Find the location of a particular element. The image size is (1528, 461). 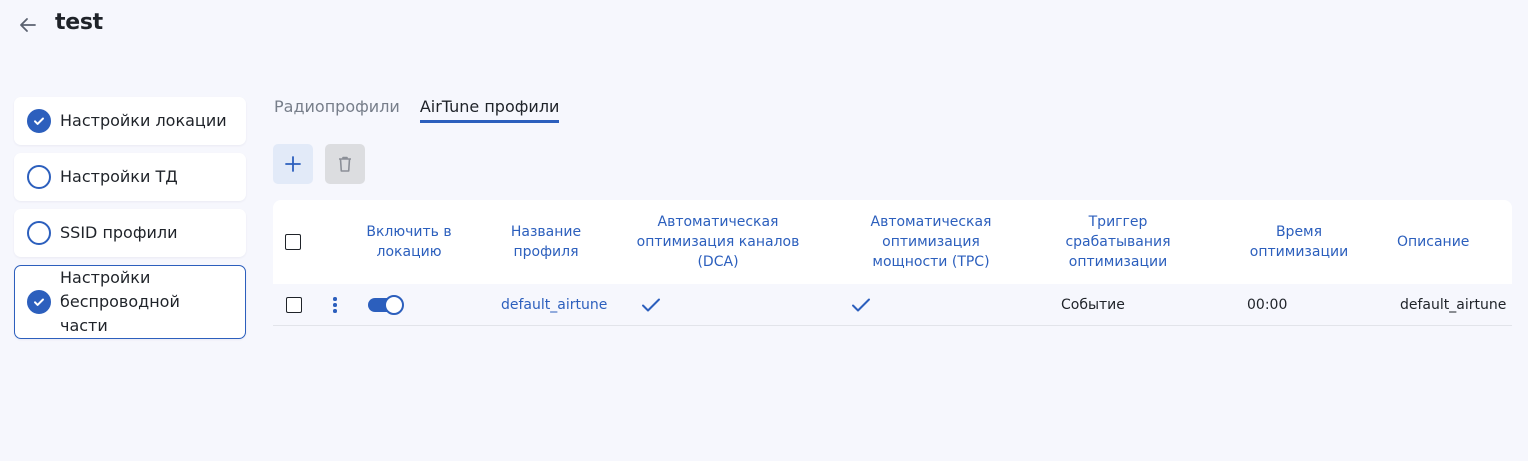

tab-radio-profiles: Радиопрофили is located at coordinates (337, 110).